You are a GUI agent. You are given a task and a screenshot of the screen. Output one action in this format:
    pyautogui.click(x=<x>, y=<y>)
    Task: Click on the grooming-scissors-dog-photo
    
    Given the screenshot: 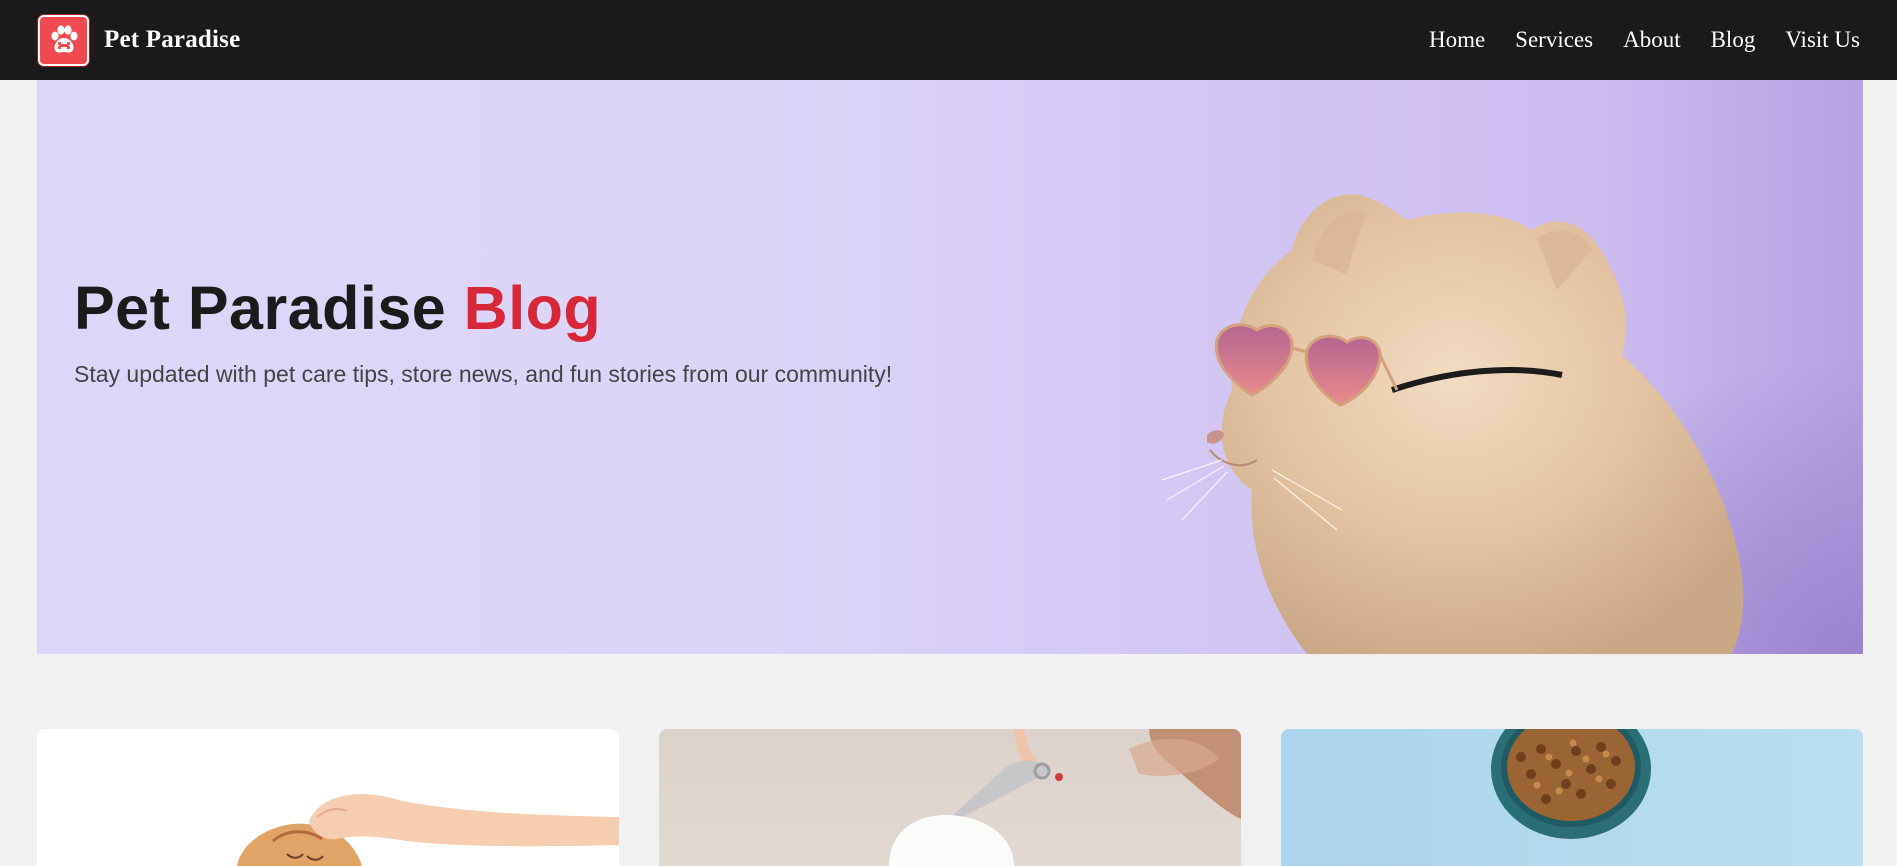 What is the action you would take?
    pyautogui.click(x=1065, y=797)
    